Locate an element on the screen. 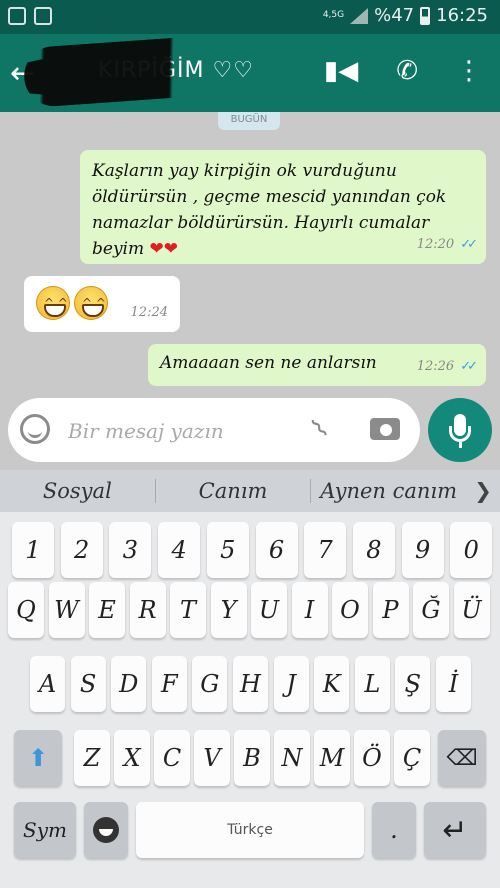 Image resolution: width=500 pixels, height=888 pixels. message-composer: ⌇ is located at coordinates (214, 430).